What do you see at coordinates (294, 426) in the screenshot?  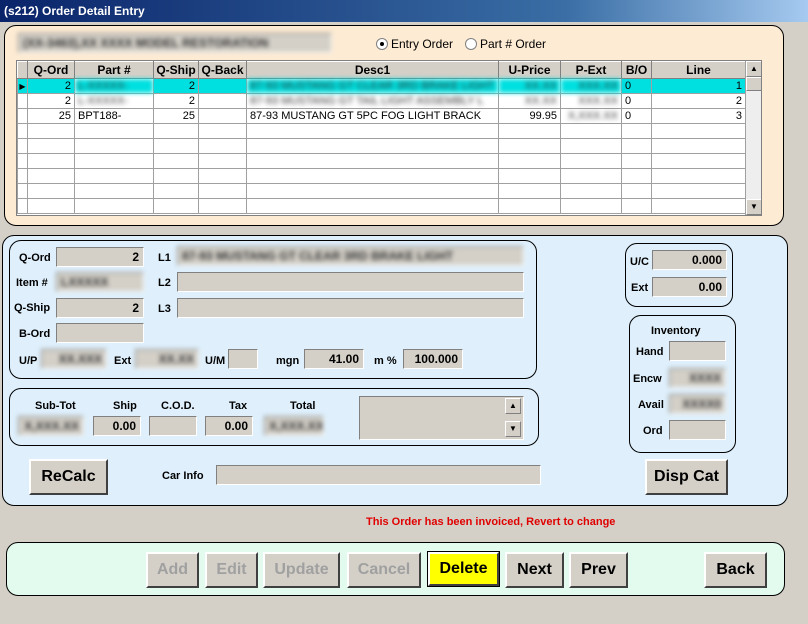 I see `total-field: X,XXX.XX` at bounding box center [294, 426].